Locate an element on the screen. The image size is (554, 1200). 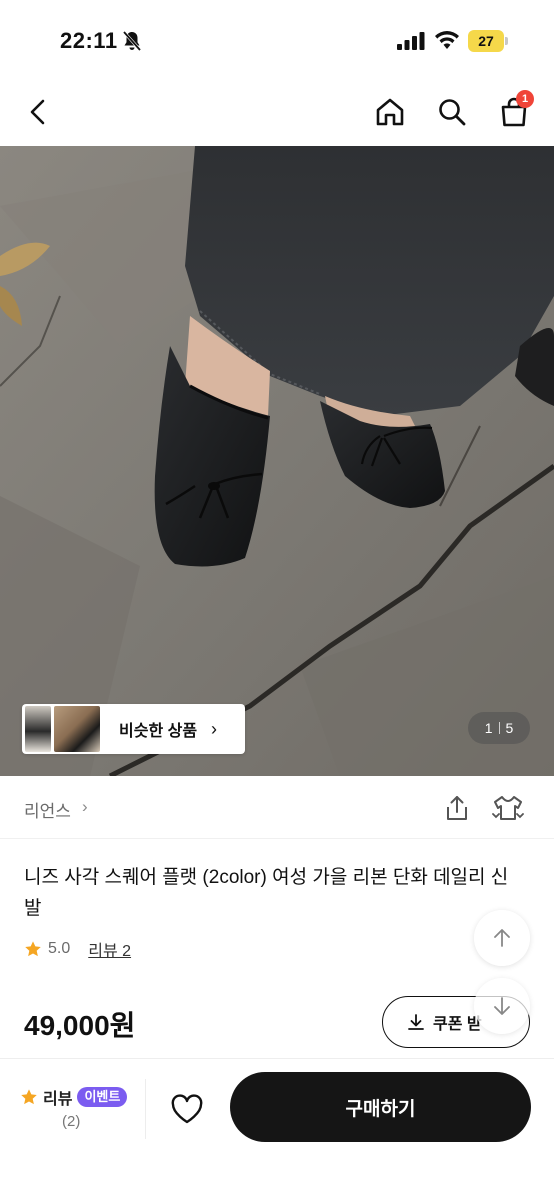
bottom-action-bar: 리뷰 이벤트 (2) 구매하기 is located at coordinates (277, 1129).